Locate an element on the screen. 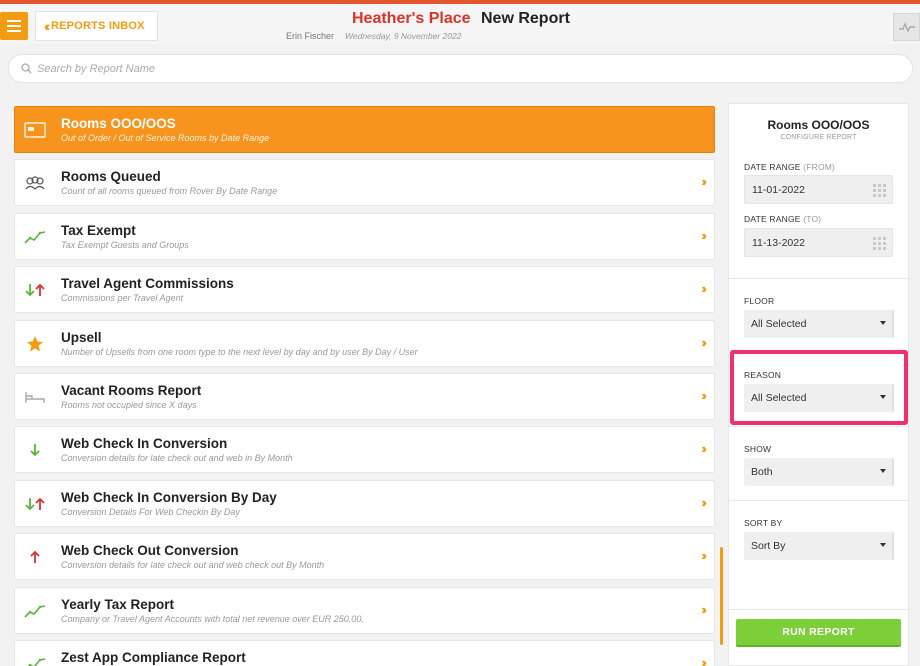  show-select: Both is located at coordinates (819, 472).